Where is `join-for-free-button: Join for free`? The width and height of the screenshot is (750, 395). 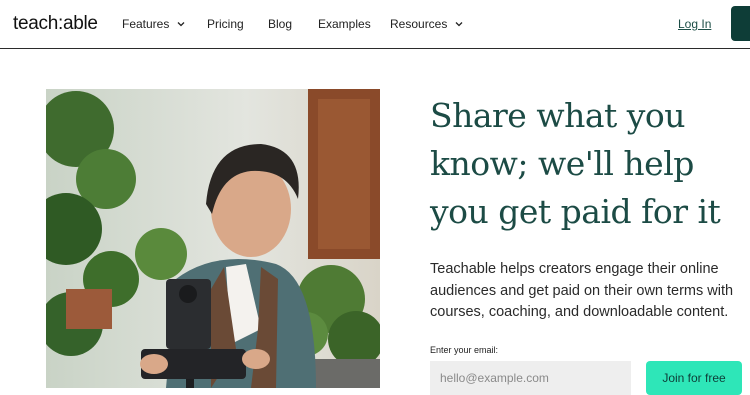 join-for-free-button: Join for free is located at coordinates (694, 378).